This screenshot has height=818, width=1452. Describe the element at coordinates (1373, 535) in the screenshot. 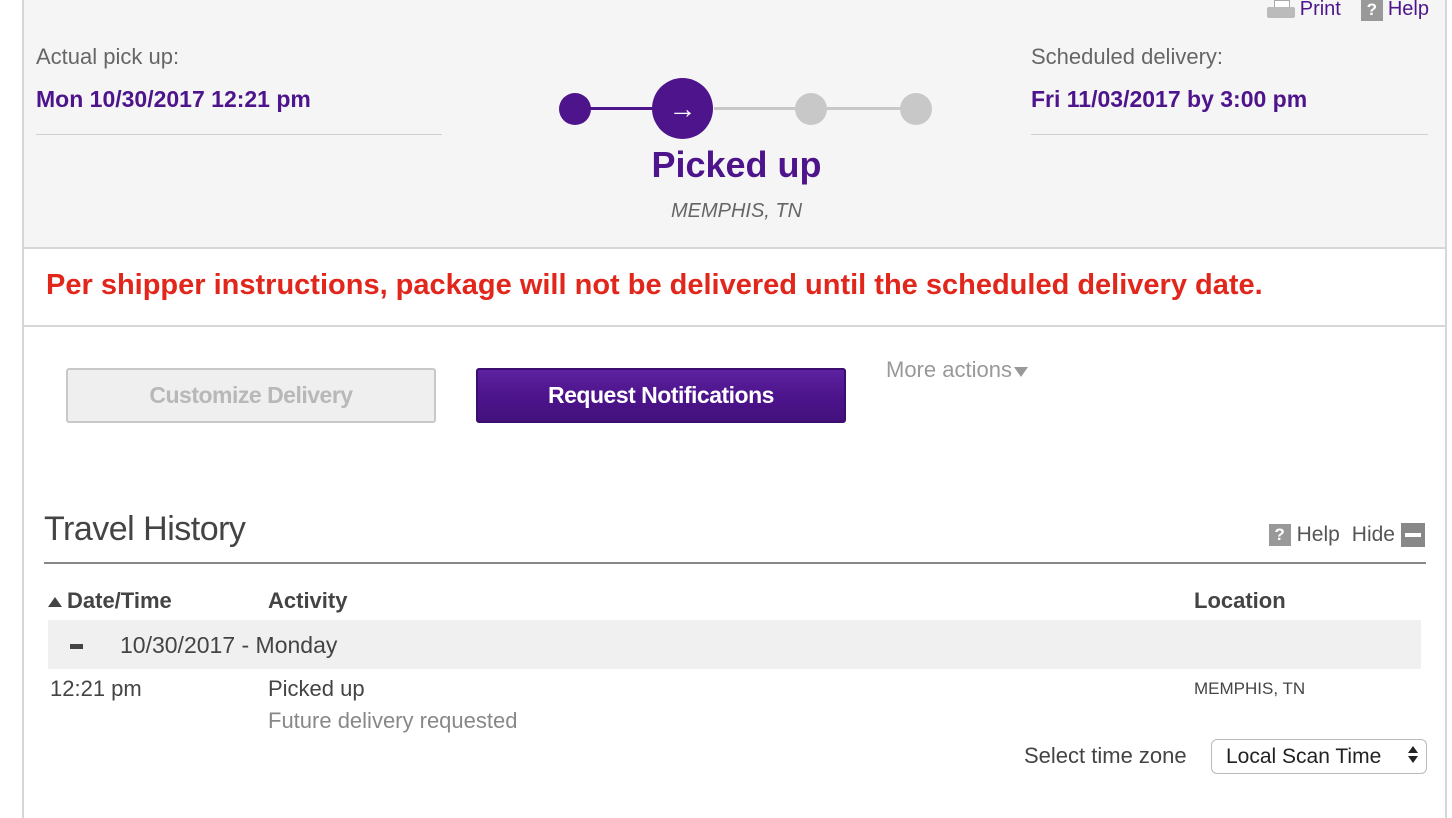

I see `travel-history-hide-link: Hide` at that location.